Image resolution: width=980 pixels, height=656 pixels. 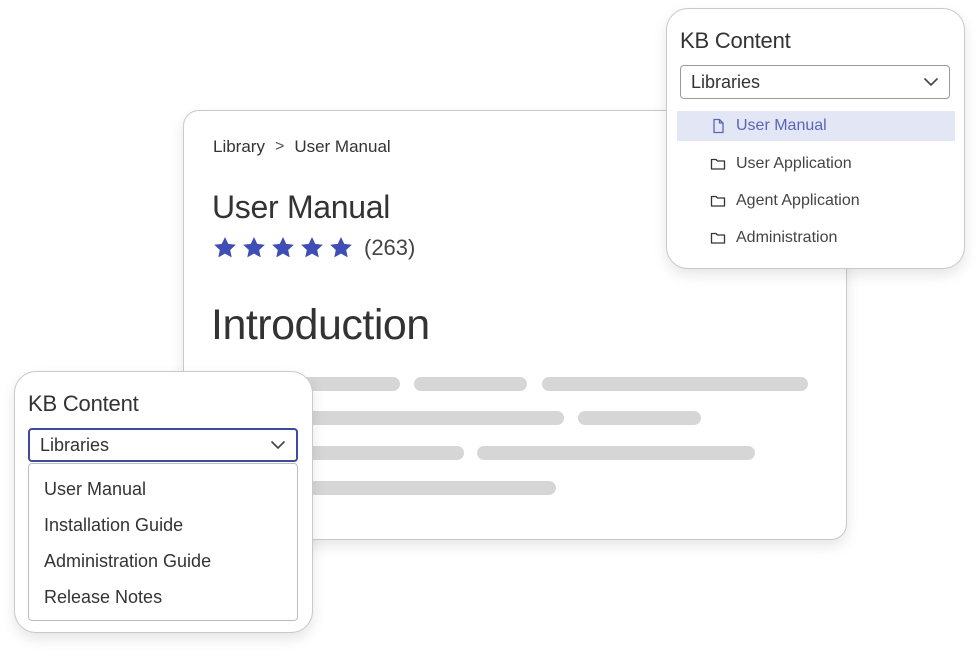 I want to click on tree-item-user-manual: User Manual, so click(x=816, y=126).